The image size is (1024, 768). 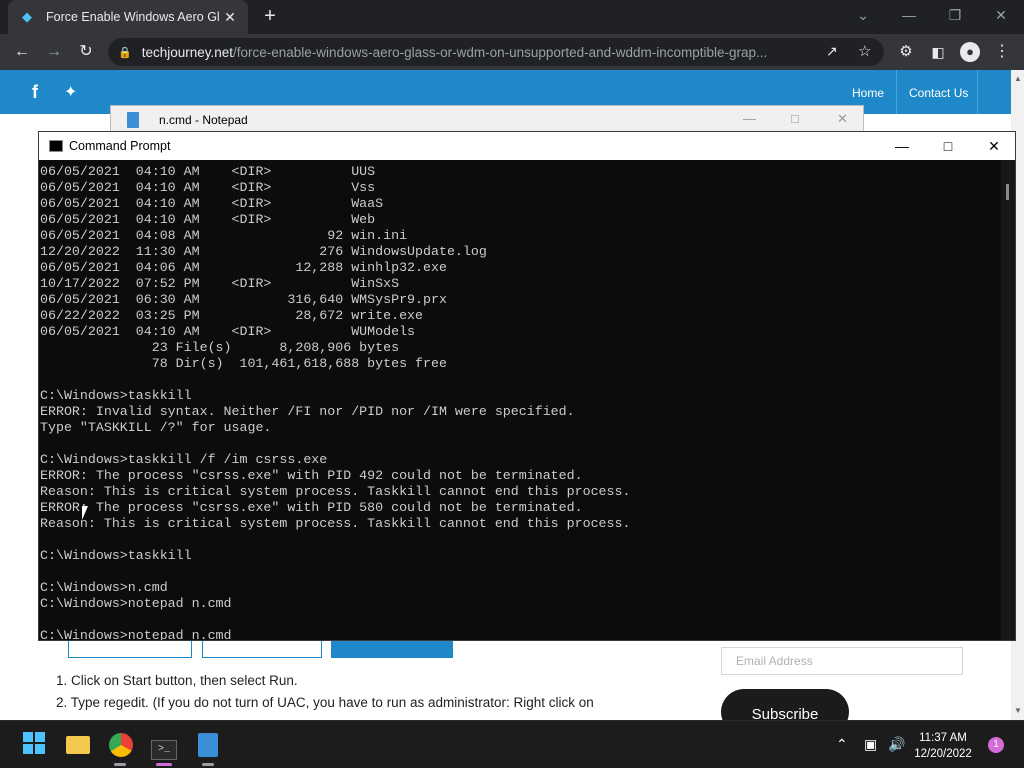 I want to click on share-icon: ↗, so click(x=832, y=51).